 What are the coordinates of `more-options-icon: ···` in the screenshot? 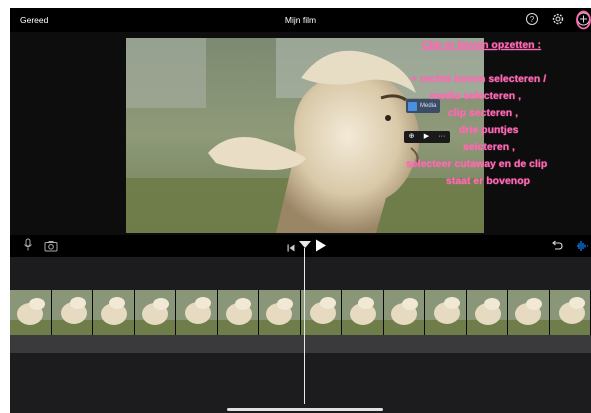 It's located at (441, 137).